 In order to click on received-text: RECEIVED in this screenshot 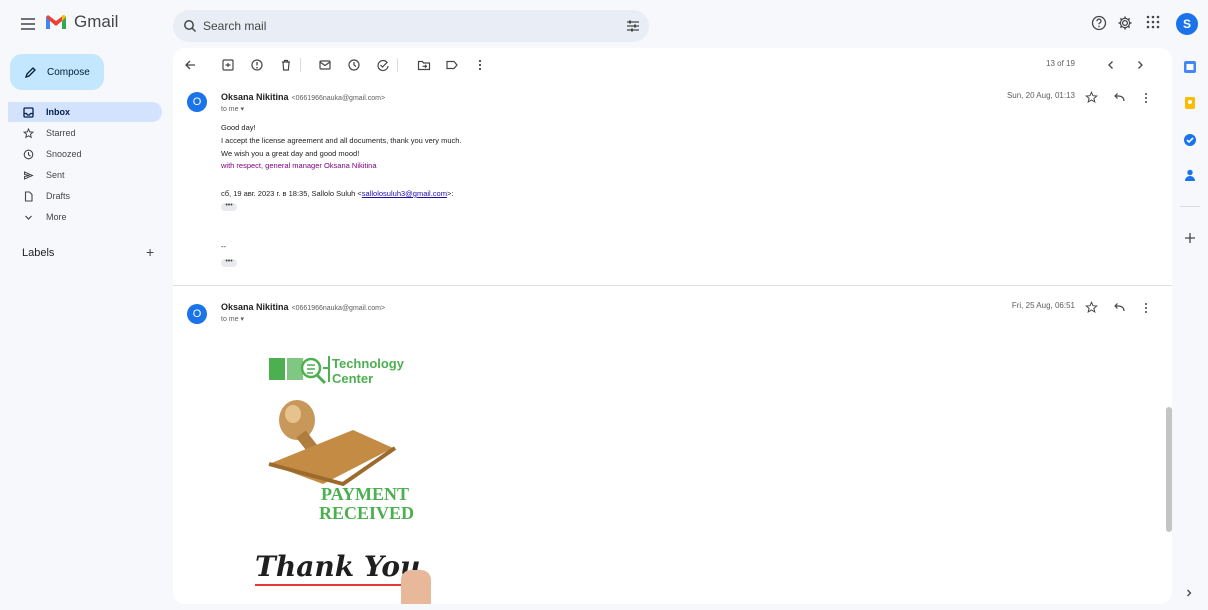, I will do `click(367, 513)`.